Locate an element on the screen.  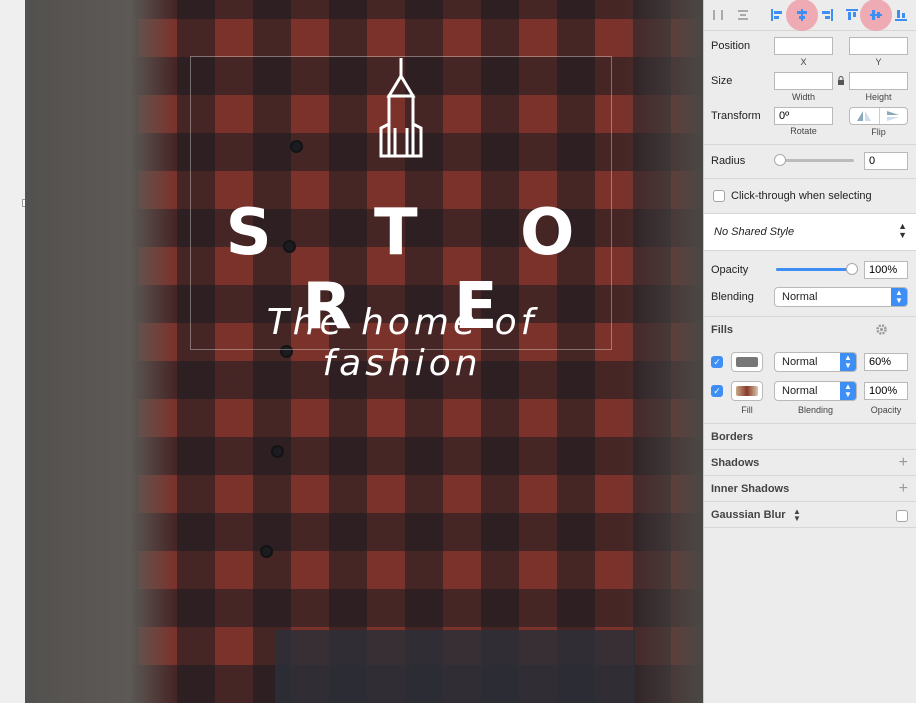
fill-1-checkbox: ✓ is located at coordinates (717, 362).